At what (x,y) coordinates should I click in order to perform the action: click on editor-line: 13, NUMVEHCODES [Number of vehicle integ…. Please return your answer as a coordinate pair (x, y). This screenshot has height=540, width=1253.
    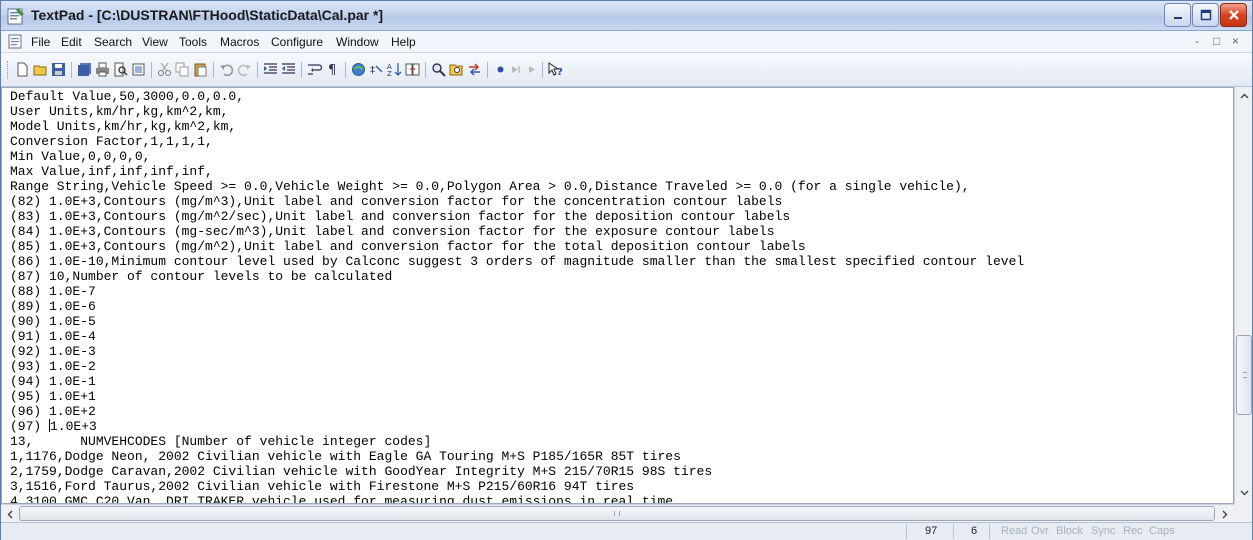
    Looking at the image, I should click on (220, 441).